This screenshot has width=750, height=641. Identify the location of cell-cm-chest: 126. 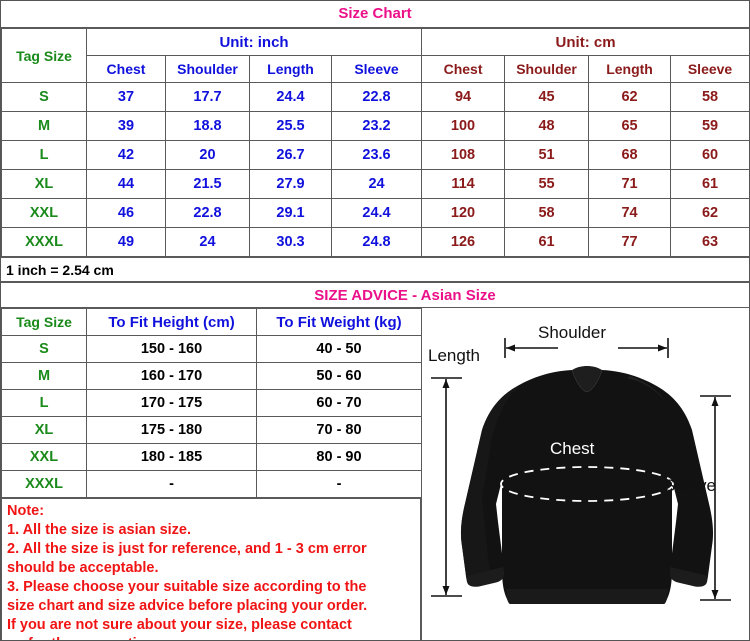
(463, 242).